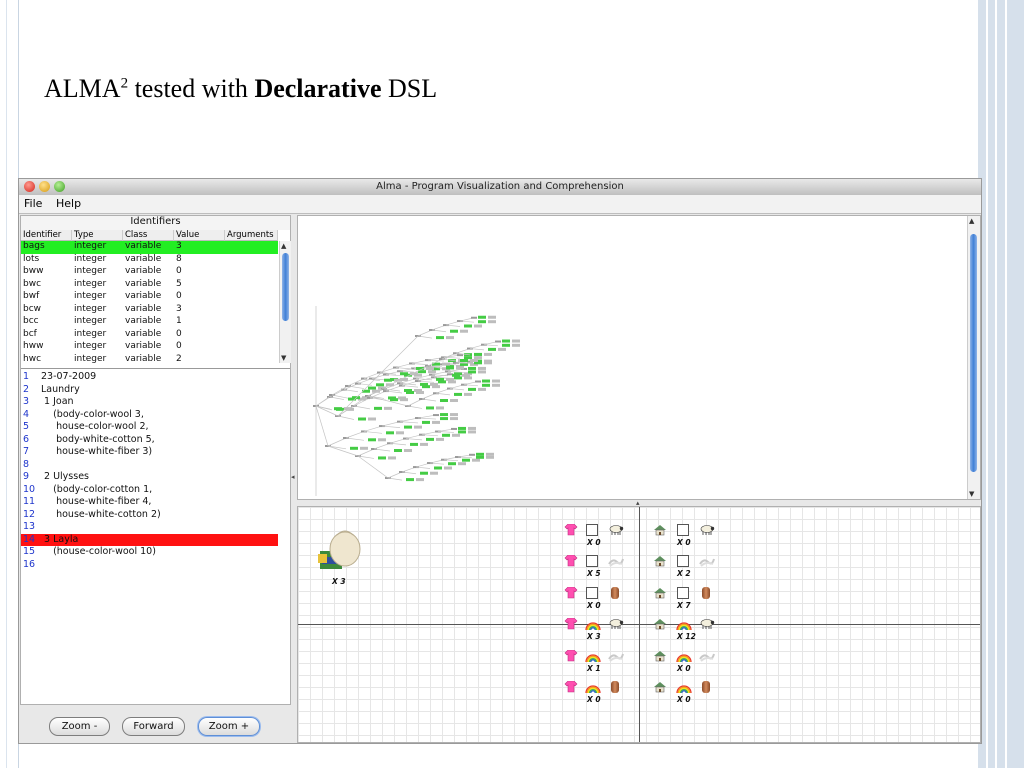 Image resolution: width=1024 pixels, height=768 pixels. What do you see at coordinates (179, 346) in the screenshot?
I see `cell-value: 0` at bounding box center [179, 346].